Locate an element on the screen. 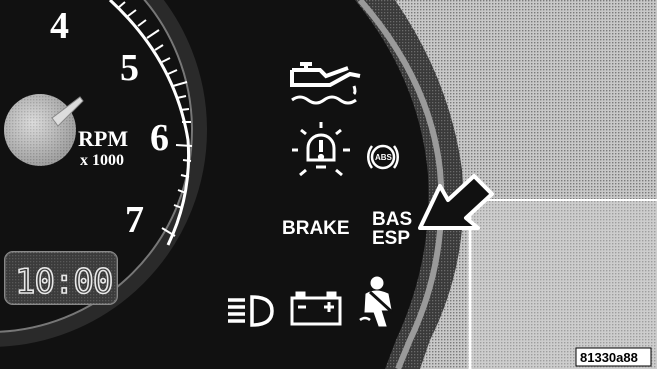 The image size is (657, 369). tach-unit-label: RPM is located at coordinates (103, 138).